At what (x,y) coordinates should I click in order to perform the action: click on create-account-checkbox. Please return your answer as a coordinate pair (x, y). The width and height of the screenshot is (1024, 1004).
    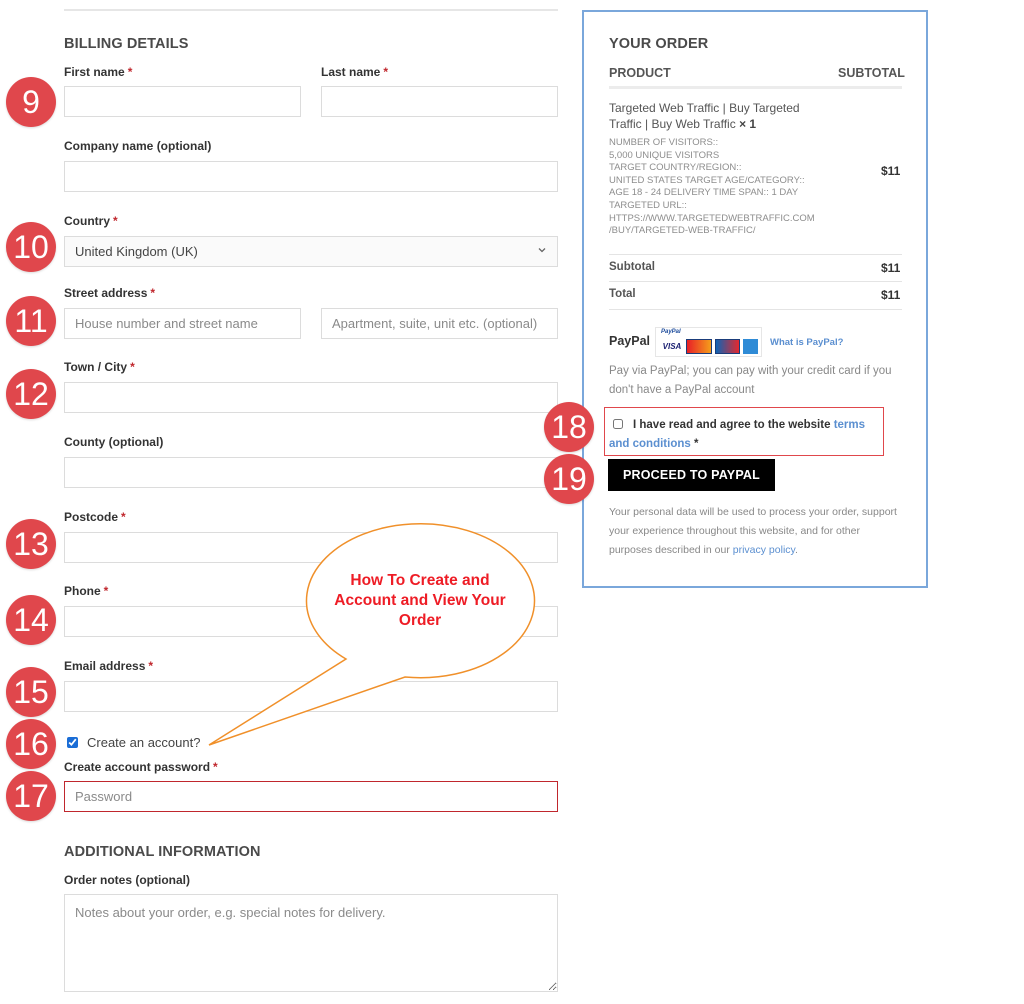
    Looking at the image, I should click on (72, 742).